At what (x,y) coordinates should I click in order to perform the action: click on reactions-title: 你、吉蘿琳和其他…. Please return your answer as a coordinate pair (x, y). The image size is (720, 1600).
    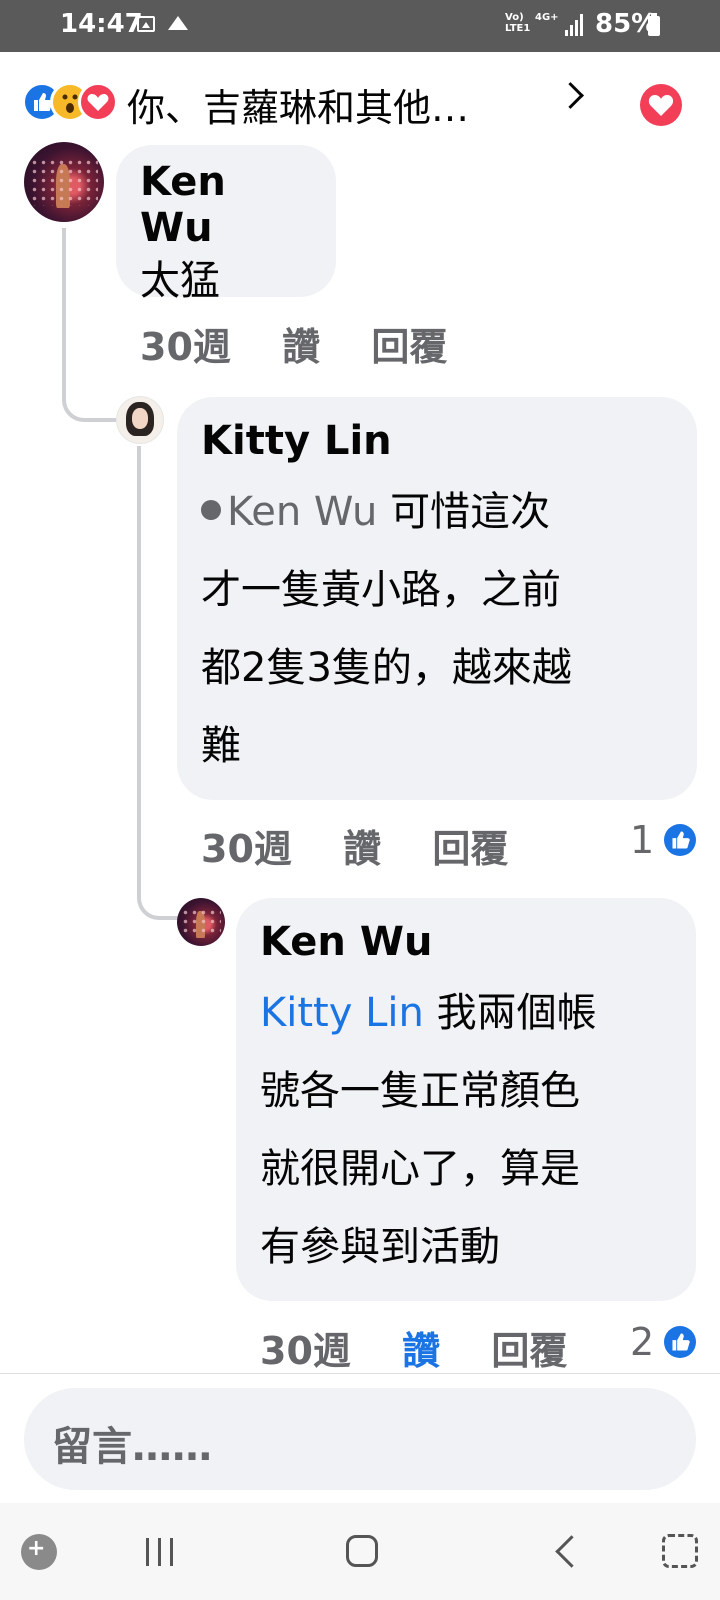
    Looking at the image, I should click on (298, 104).